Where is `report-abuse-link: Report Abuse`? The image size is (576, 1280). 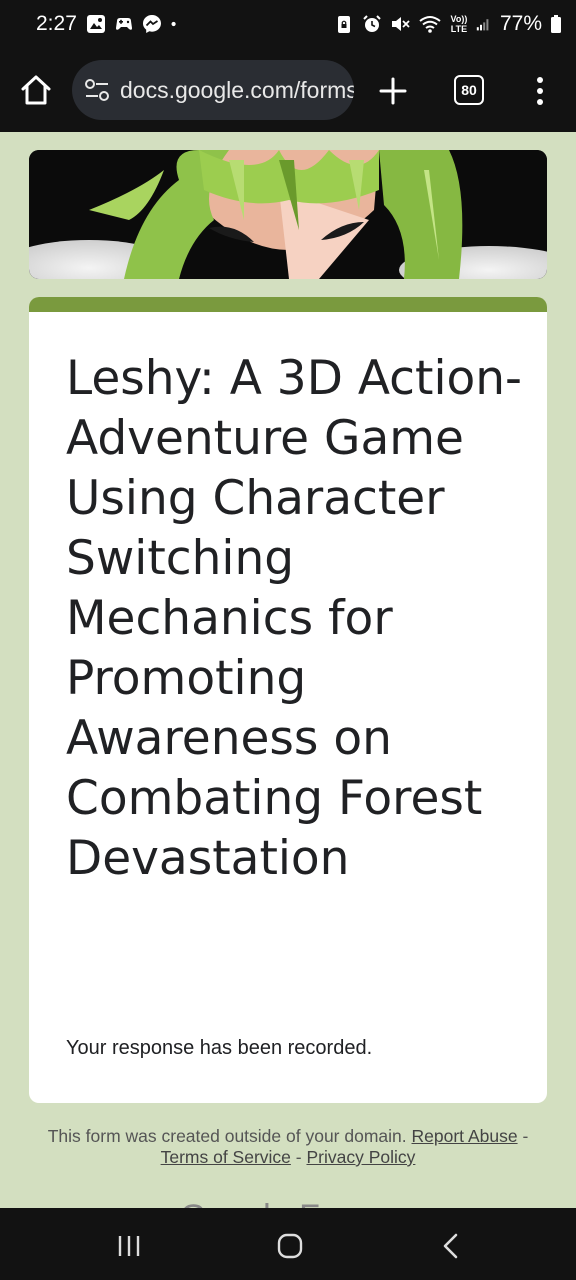 report-abuse-link: Report Abuse is located at coordinates (465, 1136).